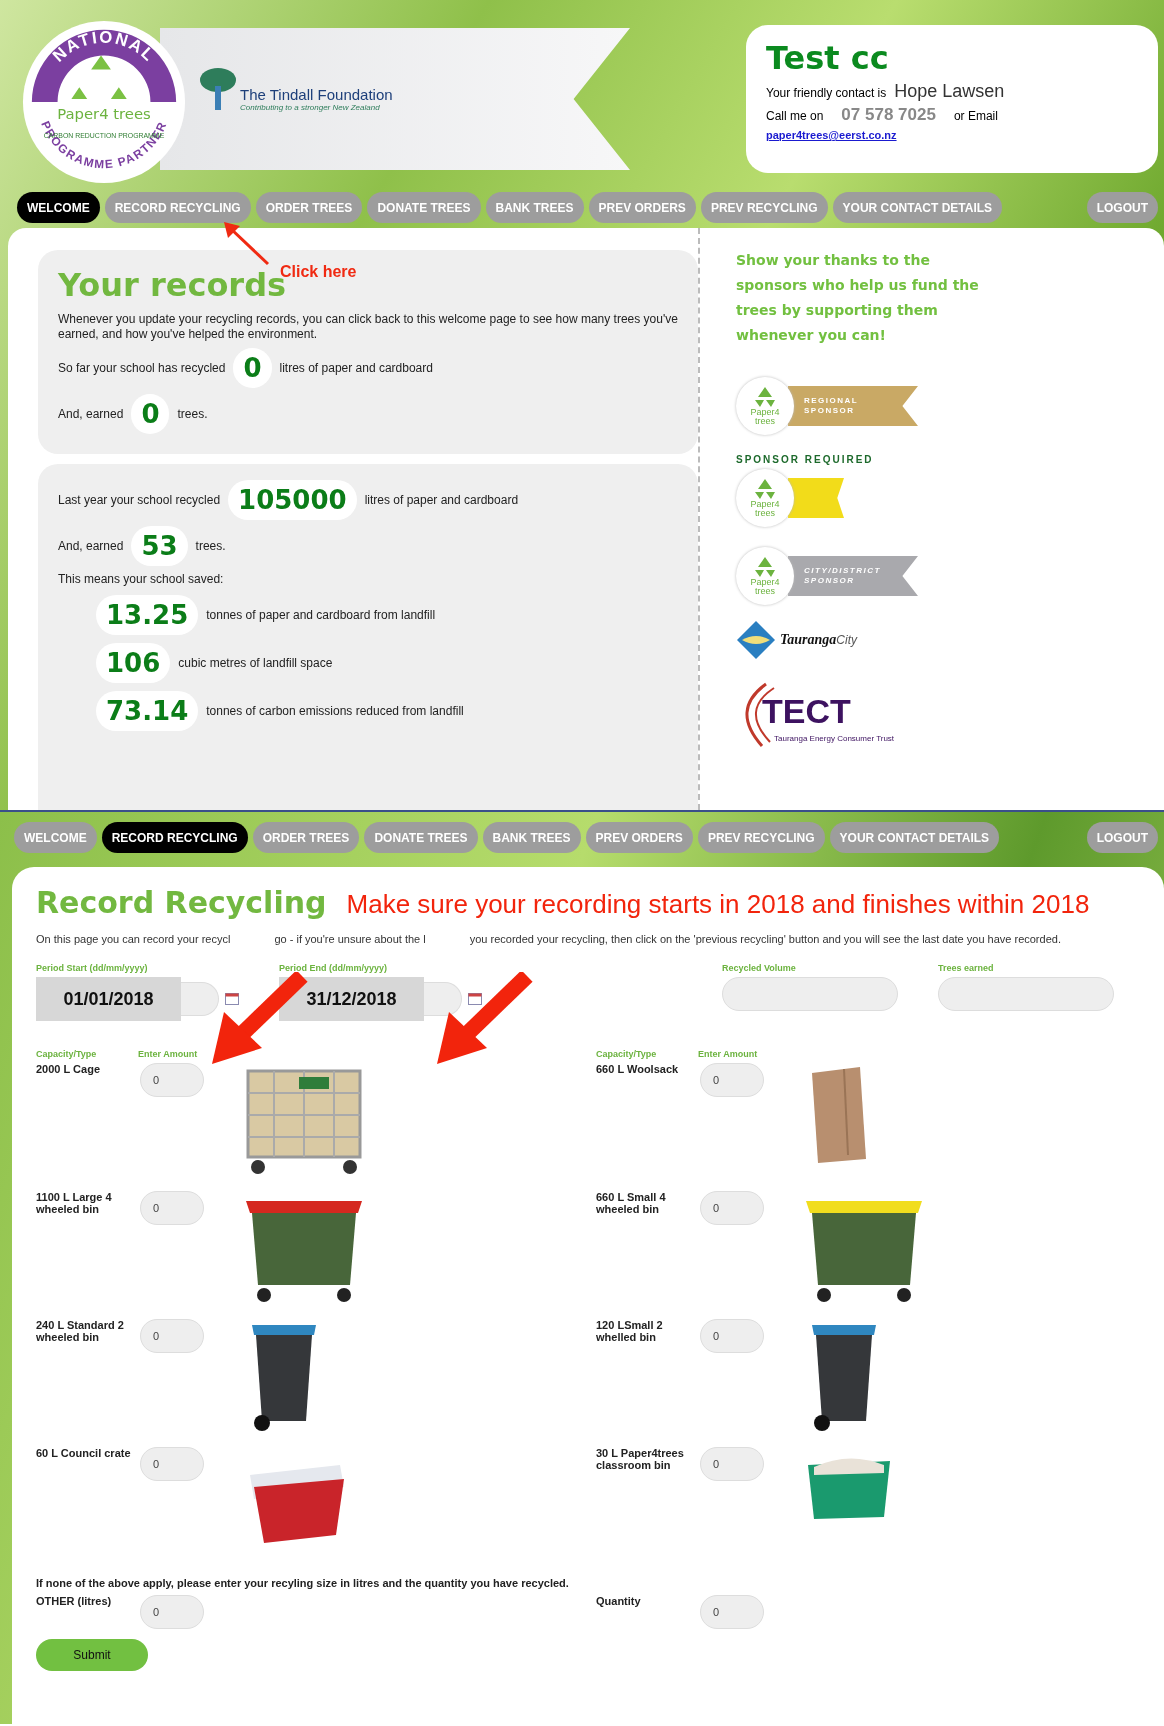 The width and height of the screenshot is (1164, 1726). Describe the element at coordinates (718, 904) in the screenshot. I see `annotation-text: Make sure your recording starts in 2018 and finishes within 2018` at that location.